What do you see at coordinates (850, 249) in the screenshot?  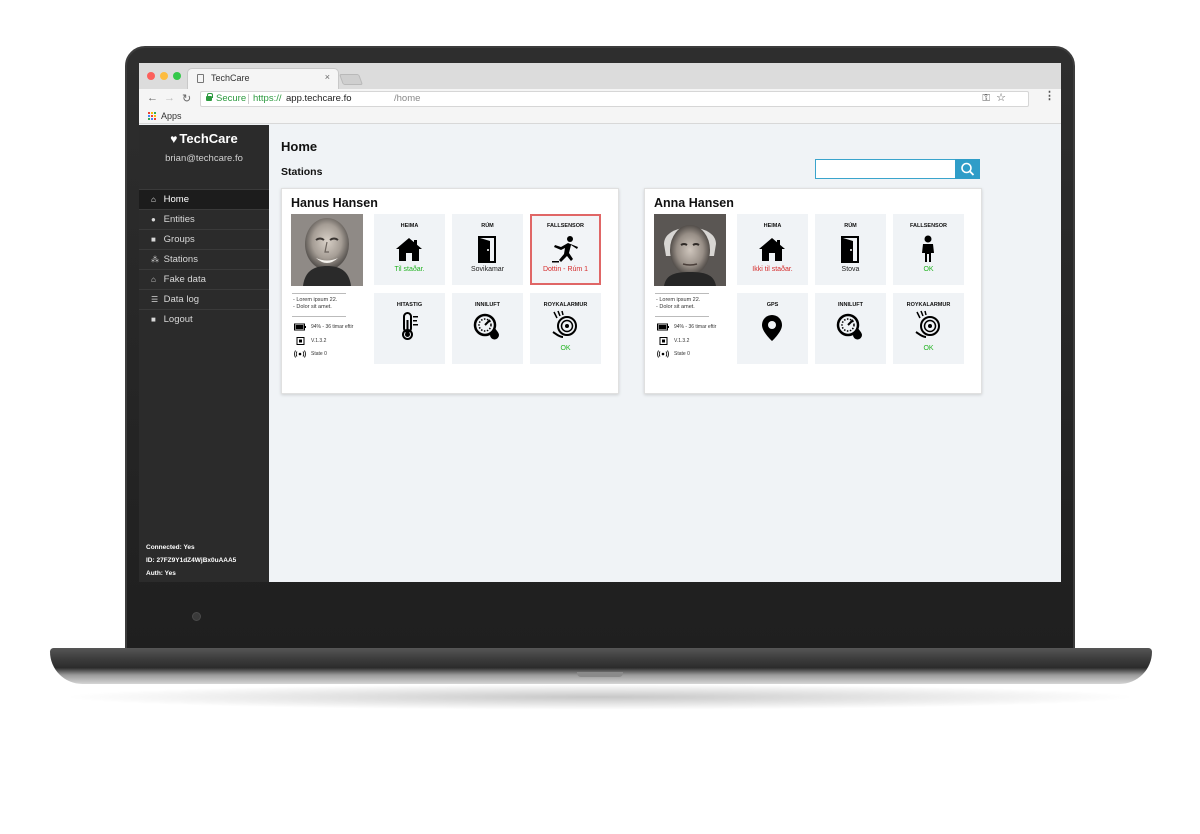 I see `tile-rum: RÚM Stova` at bounding box center [850, 249].